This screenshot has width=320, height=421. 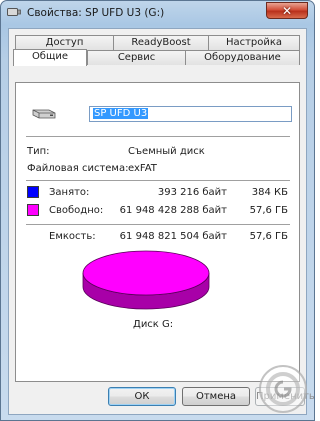 What do you see at coordinates (173, 236) in the screenshot?
I see `capacity-bytes: 61 948 821 504 байт` at bounding box center [173, 236].